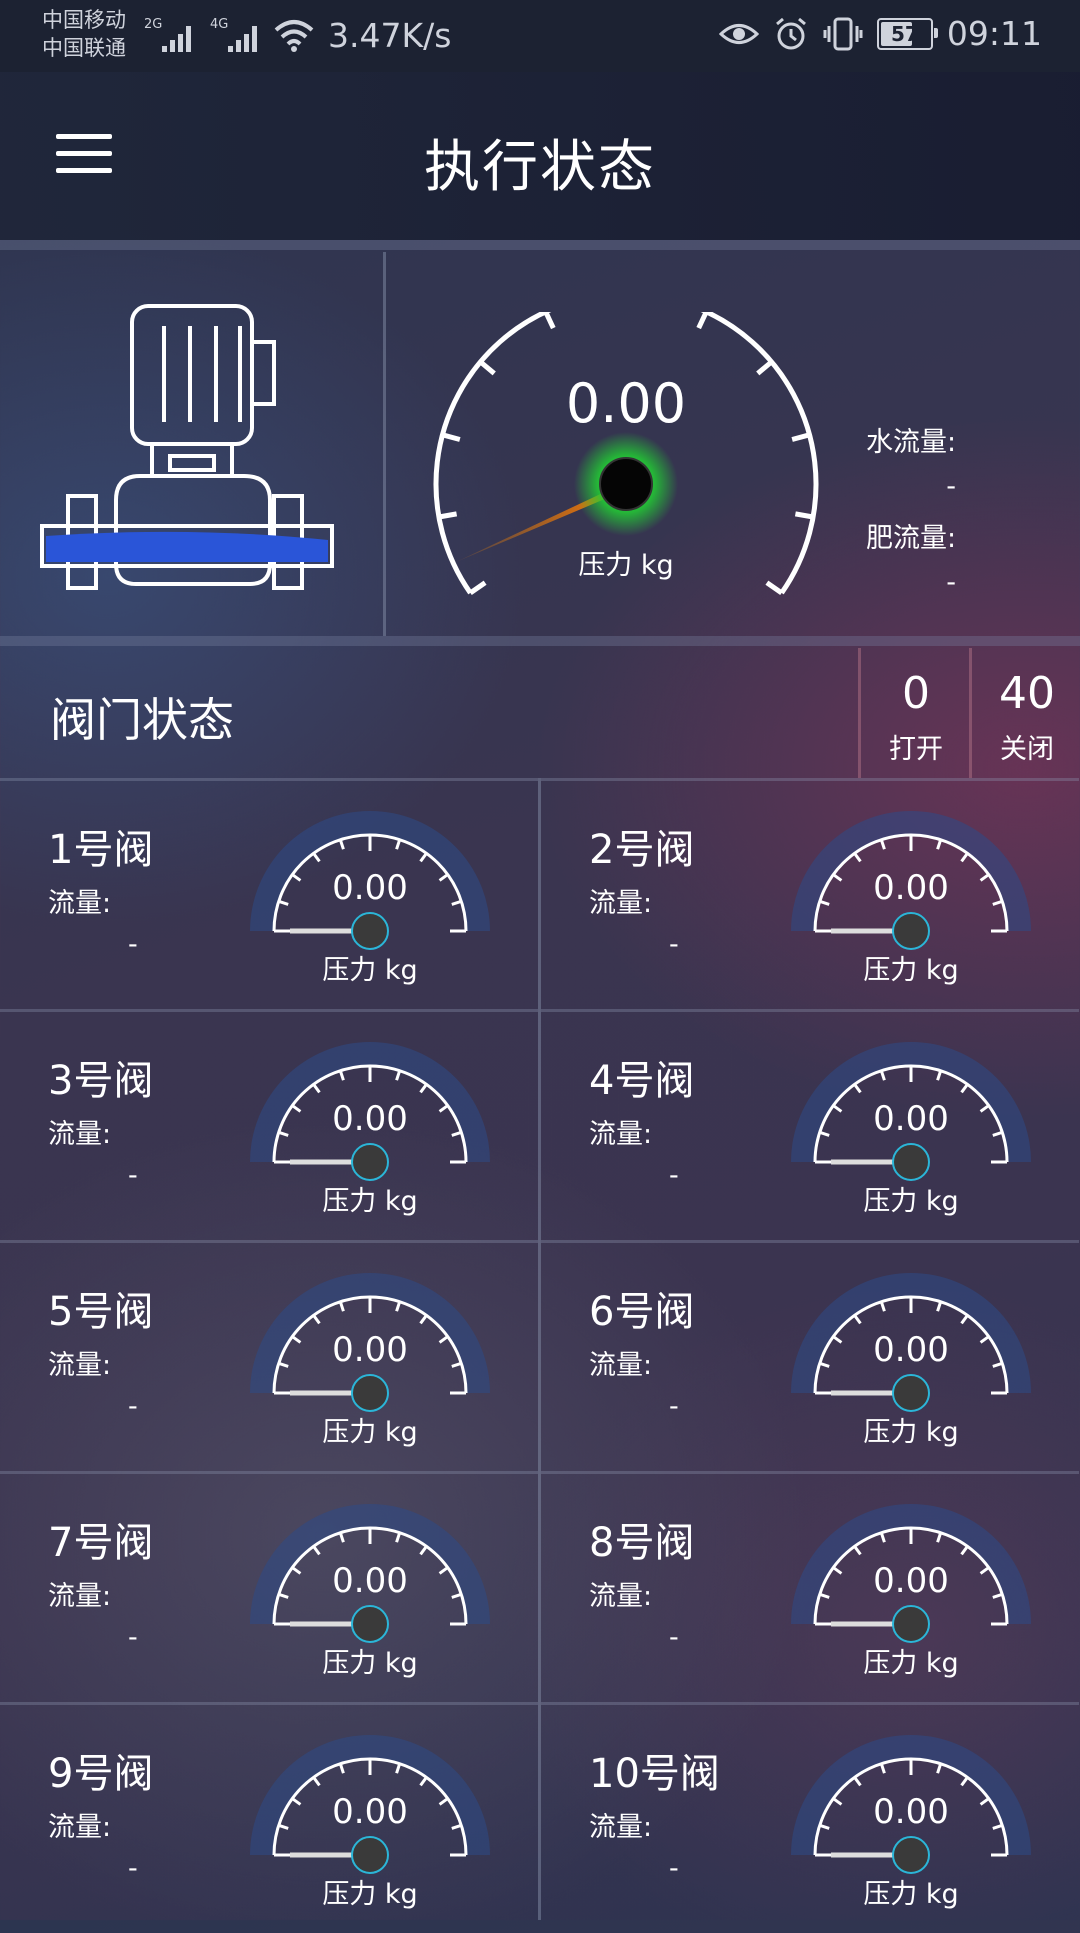 The height and width of the screenshot is (1933, 1080). Describe the element at coordinates (294, 36) in the screenshot. I see `wifi-icon` at that location.